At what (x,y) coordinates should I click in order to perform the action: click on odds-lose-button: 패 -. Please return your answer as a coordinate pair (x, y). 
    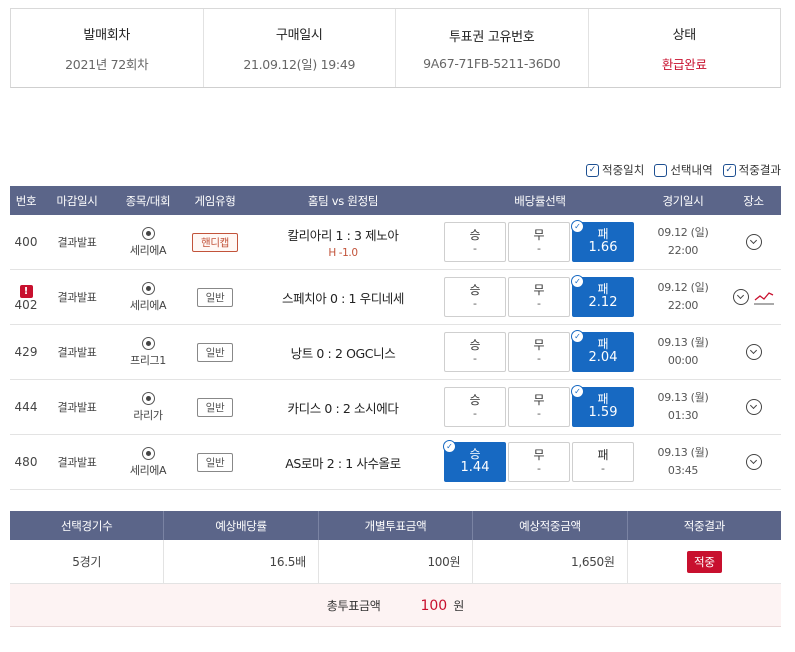
    Looking at the image, I should click on (603, 462).